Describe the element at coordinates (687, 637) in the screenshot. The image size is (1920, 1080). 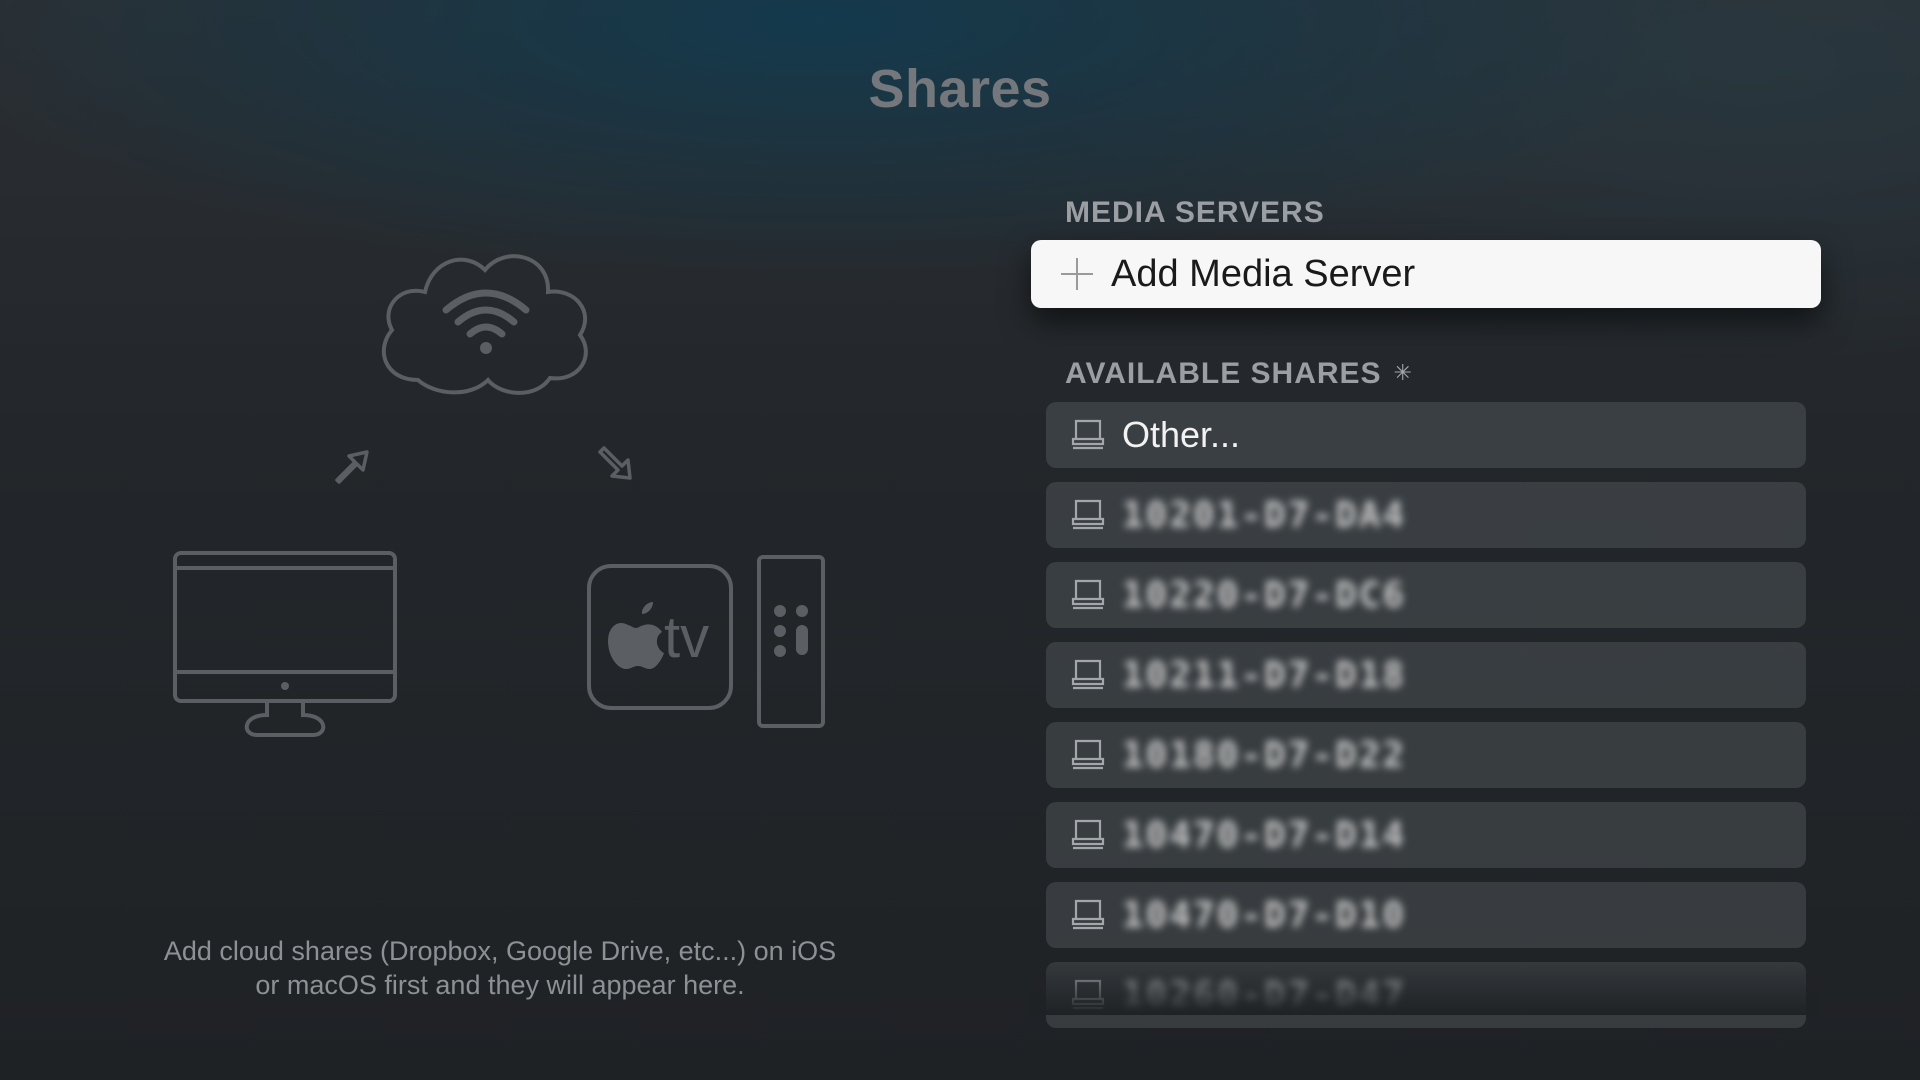
I see `tv-label: tv` at that location.